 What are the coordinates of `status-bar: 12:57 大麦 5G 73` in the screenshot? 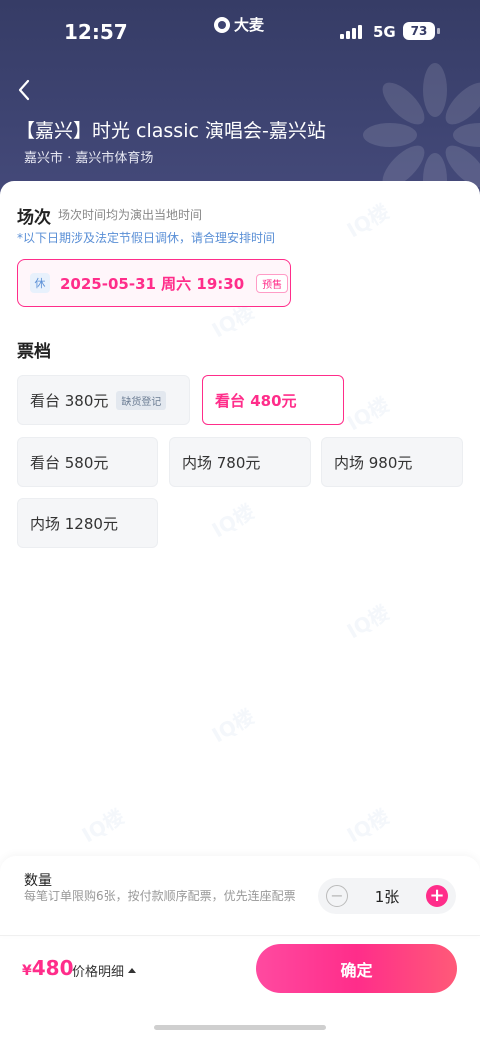 It's located at (240, 32).